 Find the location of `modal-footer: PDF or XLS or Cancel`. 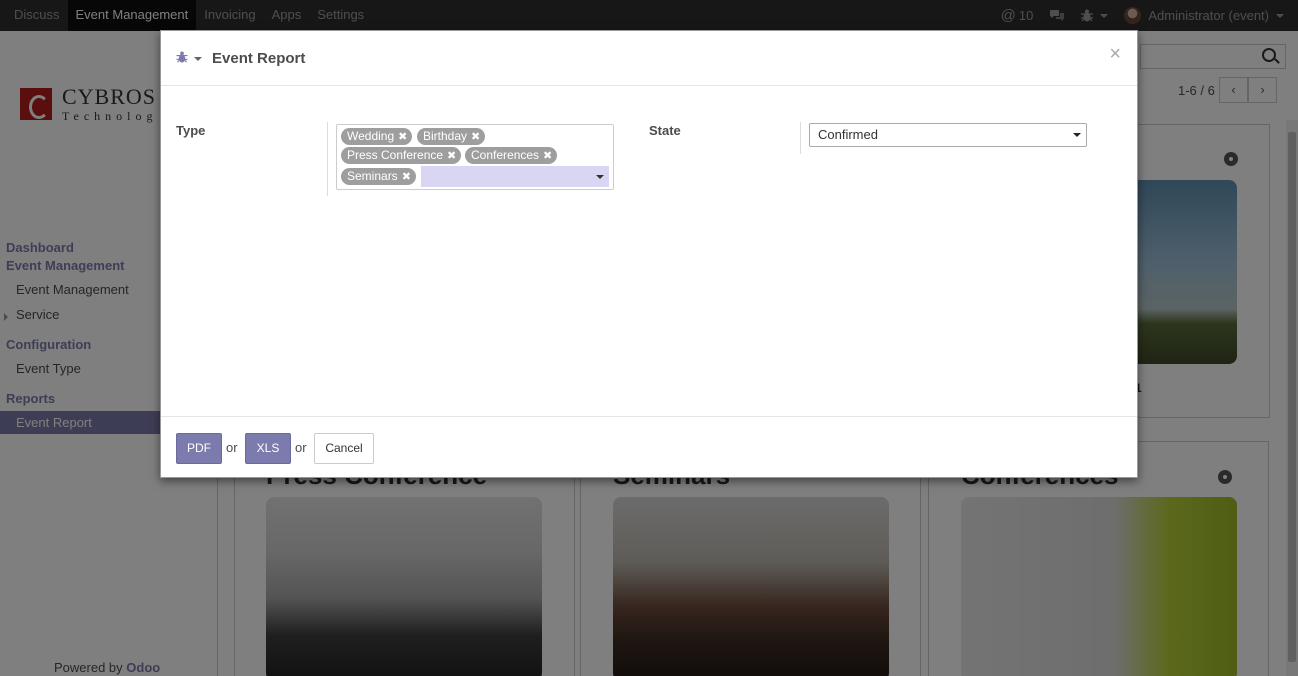

modal-footer: PDF or XLS or Cancel is located at coordinates (649, 447).